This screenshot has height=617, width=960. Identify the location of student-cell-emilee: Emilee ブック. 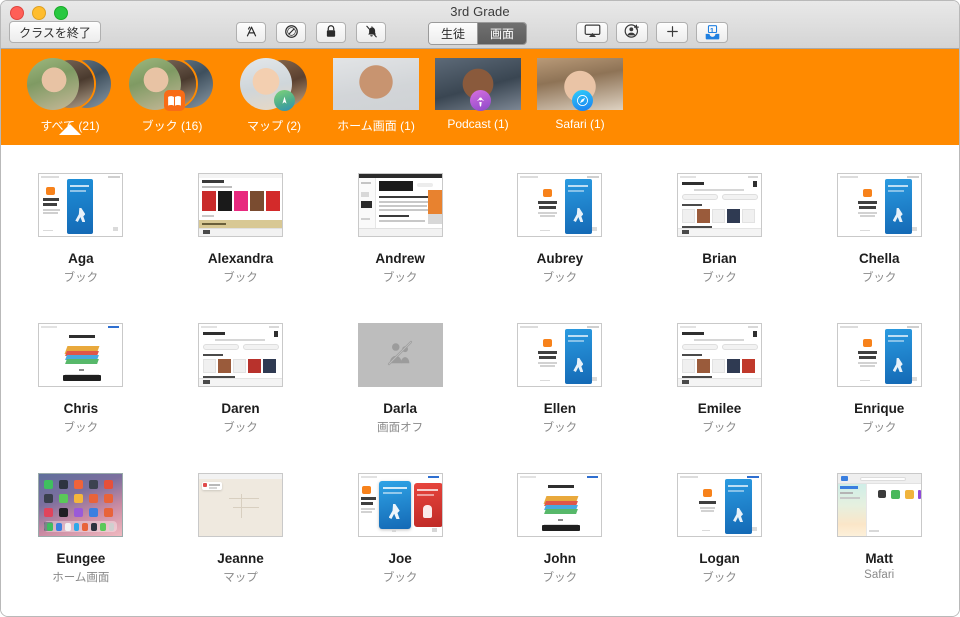
(720, 398).